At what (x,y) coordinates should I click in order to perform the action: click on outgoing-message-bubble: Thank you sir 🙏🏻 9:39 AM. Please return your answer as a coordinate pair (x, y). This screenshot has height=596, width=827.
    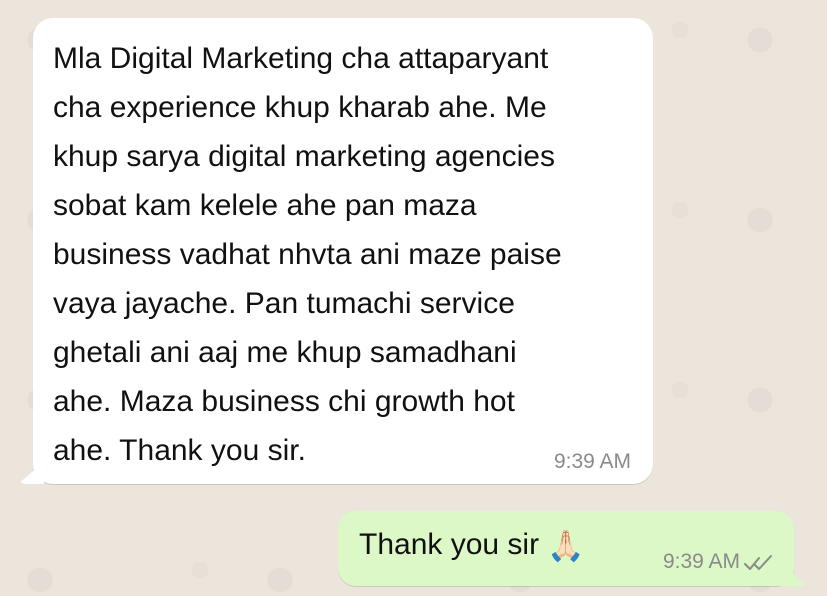
    Looking at the image, I should click on (566, 548).